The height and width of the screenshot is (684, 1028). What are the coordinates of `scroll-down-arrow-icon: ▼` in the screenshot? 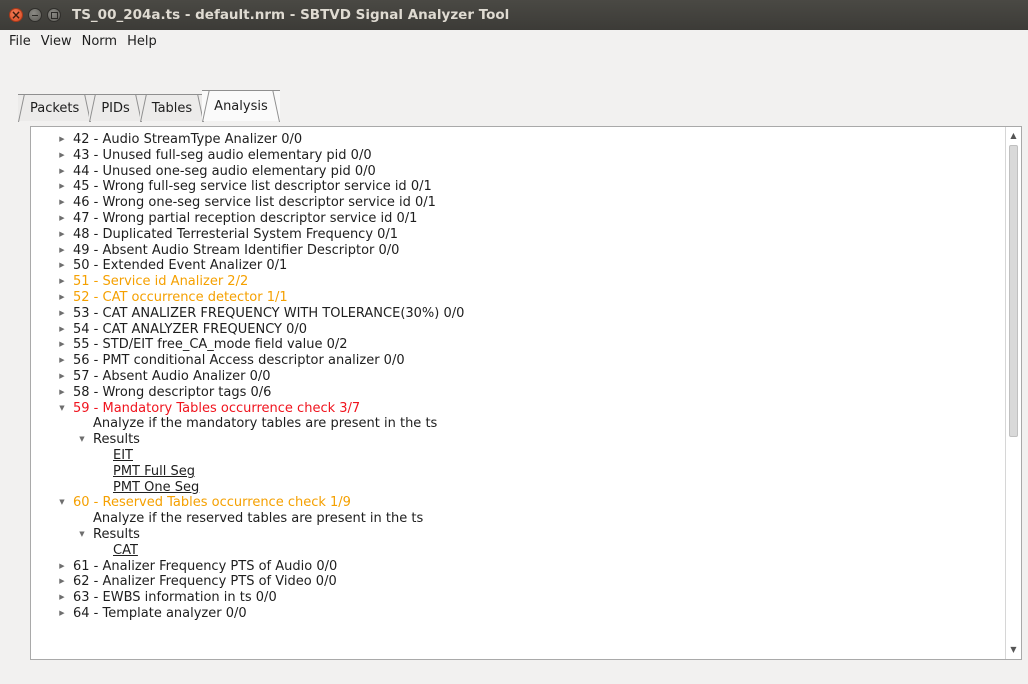 It's located at (1013, 650).